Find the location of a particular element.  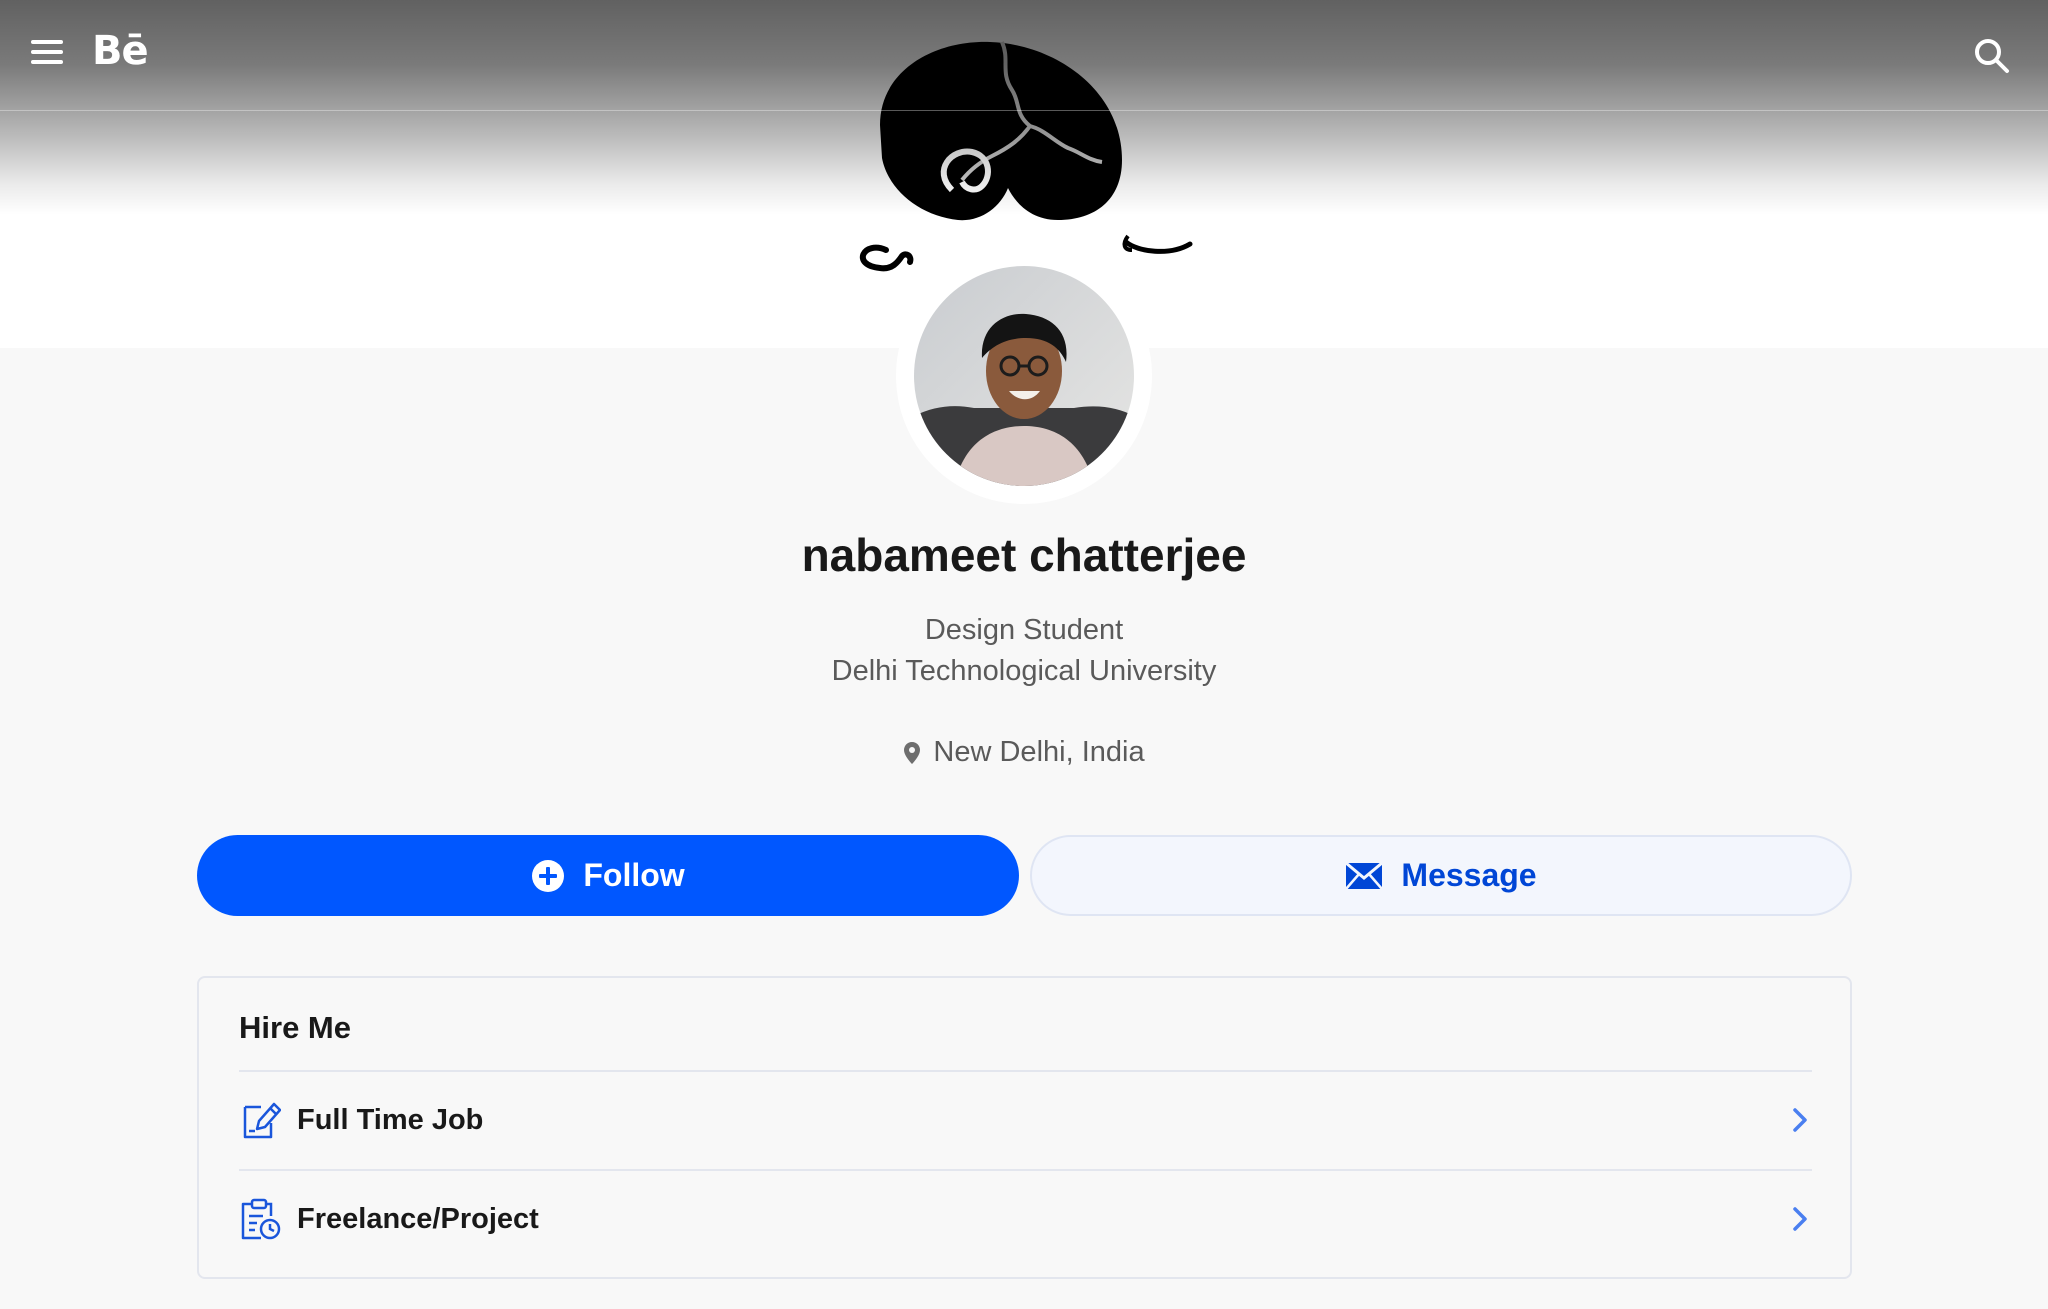

top-navigation-bar: Bē is located at coordinates (1024, 53).